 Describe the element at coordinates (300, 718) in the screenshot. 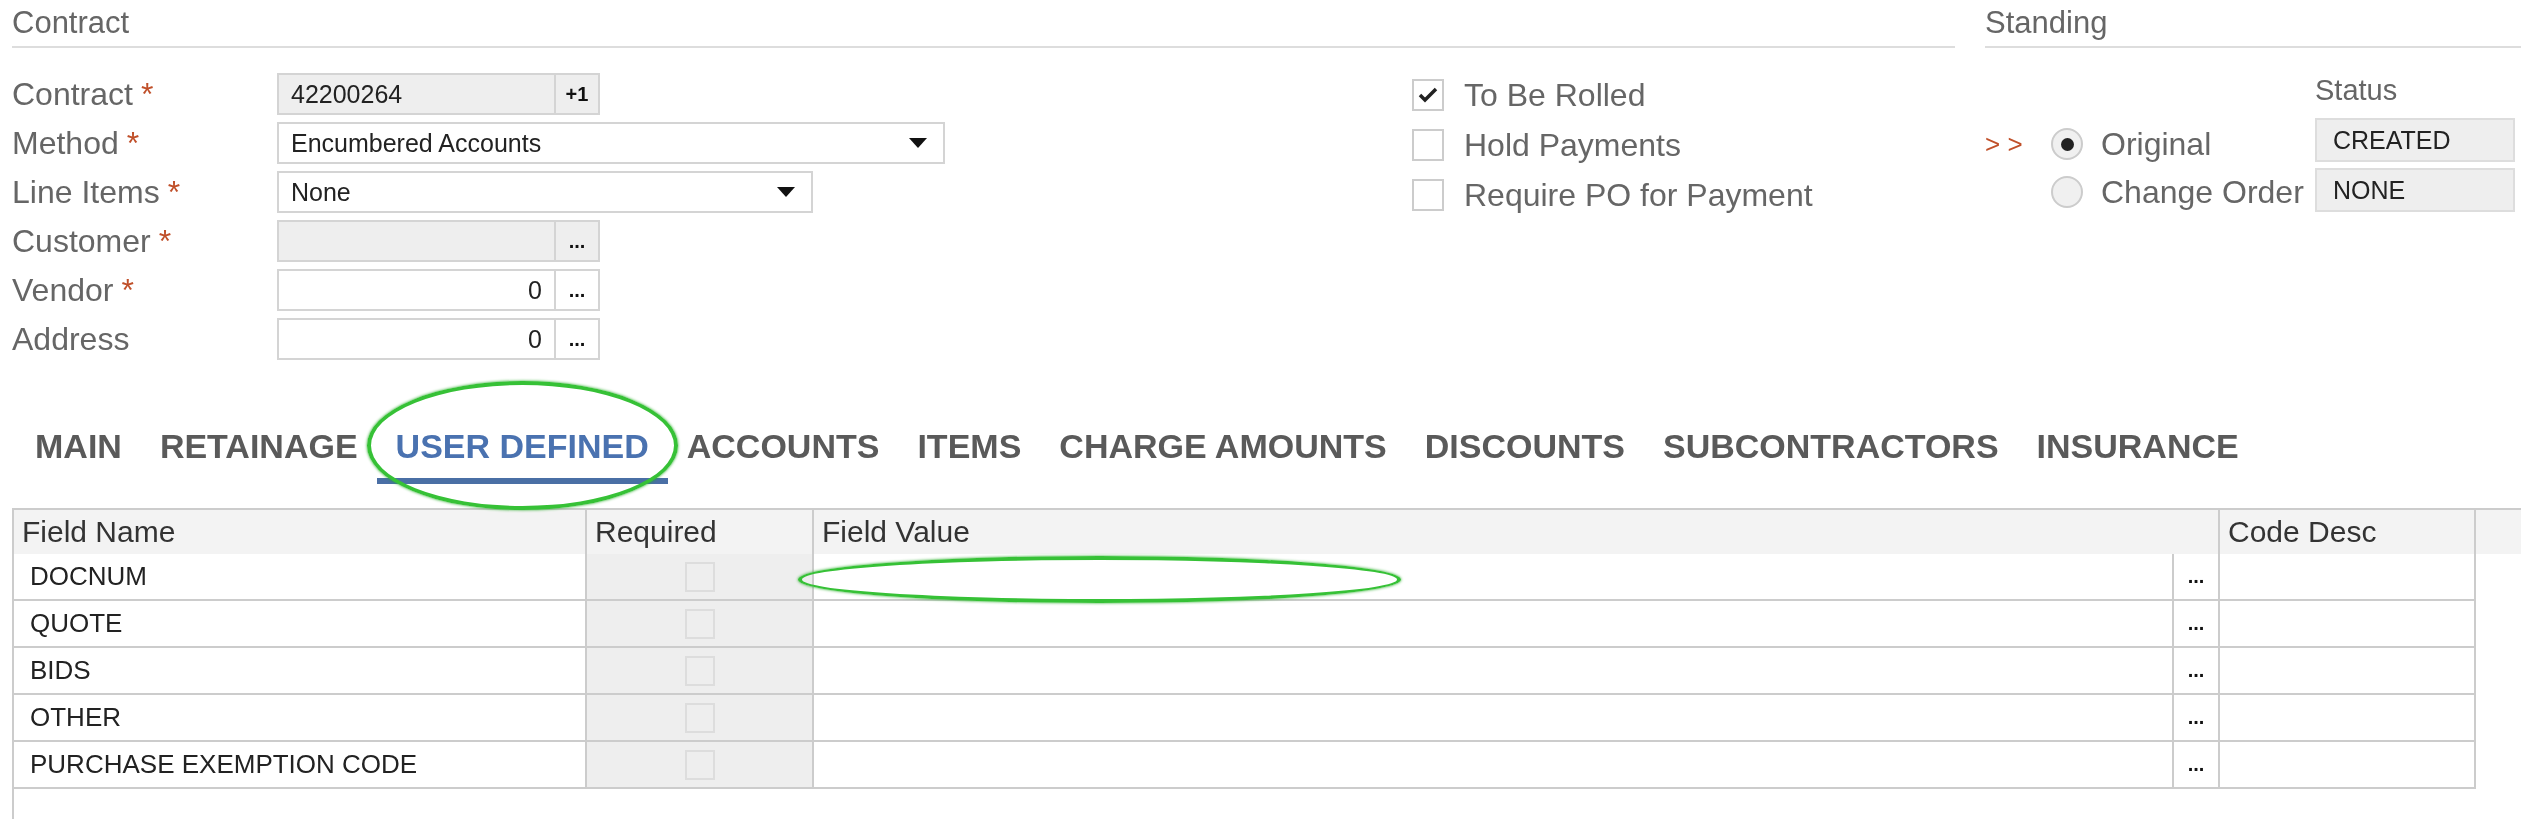

I see `table-cell: OTHER` at that location.